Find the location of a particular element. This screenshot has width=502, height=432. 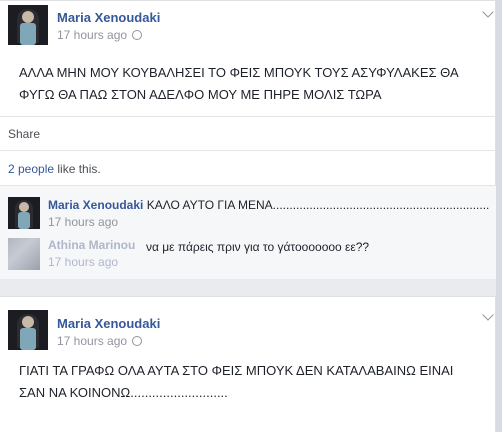

share-link: Share is located at coordinates (24, 134).